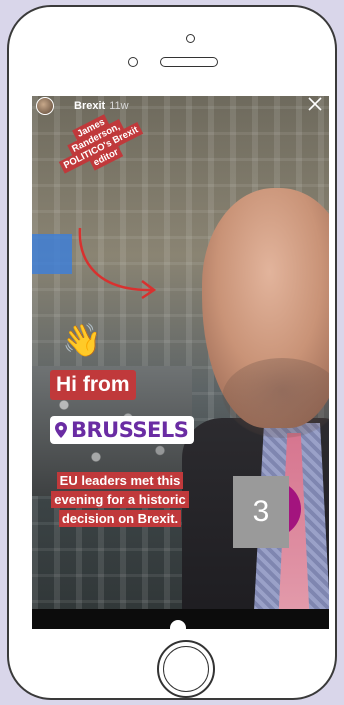  I want to click on home-button, so click(186, 669).